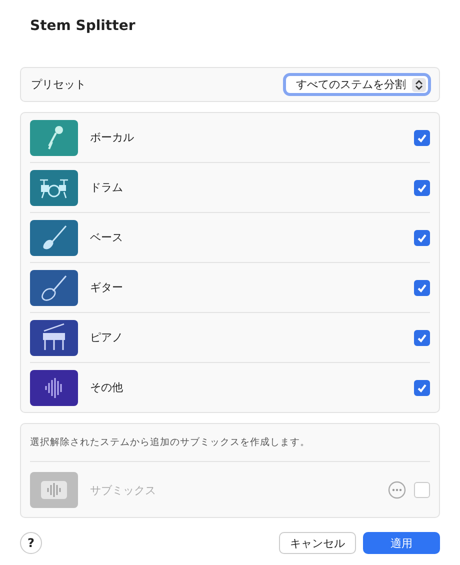  I want to click on window-title: Stem Splitter, so click(82, 27).